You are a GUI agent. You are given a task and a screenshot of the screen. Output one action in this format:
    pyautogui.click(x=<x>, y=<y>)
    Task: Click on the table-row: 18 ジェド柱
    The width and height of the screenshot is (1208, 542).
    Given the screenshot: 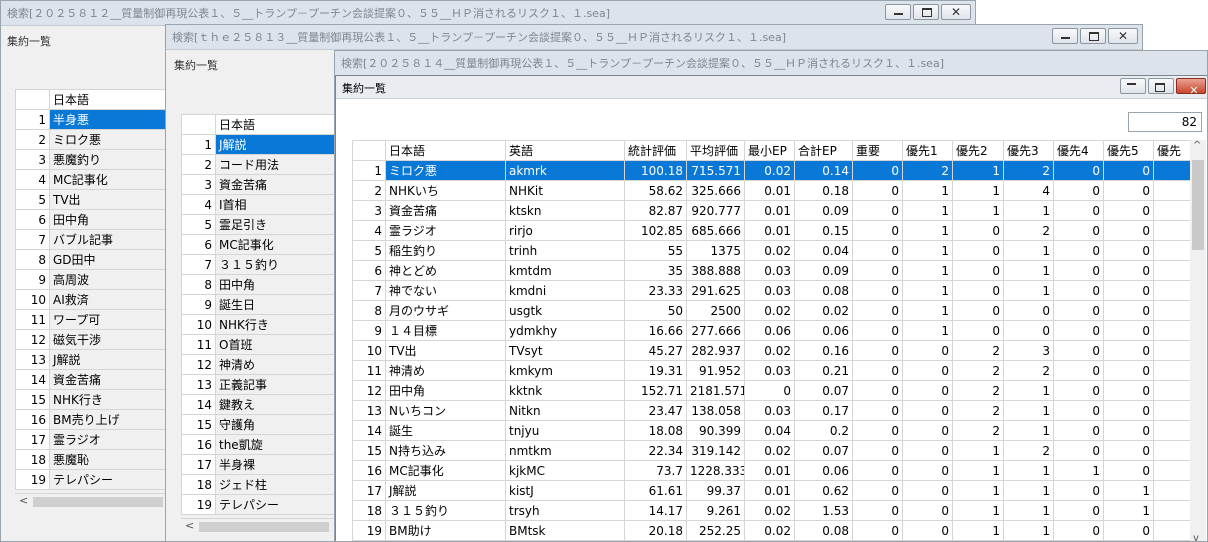 What is the action you would take?
    pyautogui.click(x=259, y=484)
    